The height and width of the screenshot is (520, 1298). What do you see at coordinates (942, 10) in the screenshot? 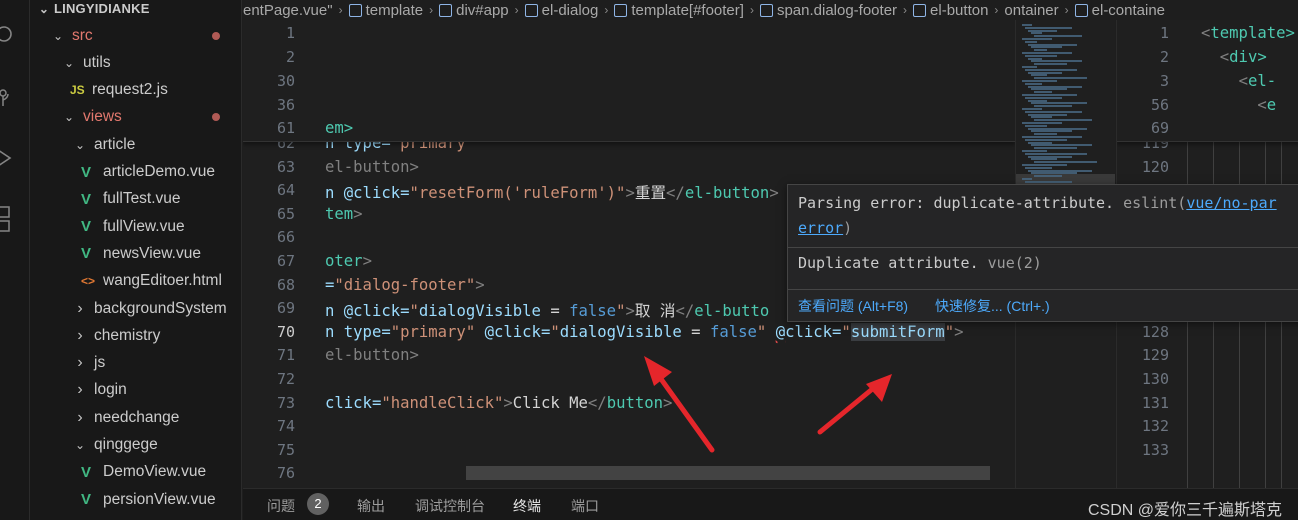
I see `breadcrumb-item: › el-button` at bounding box center [942, 10].